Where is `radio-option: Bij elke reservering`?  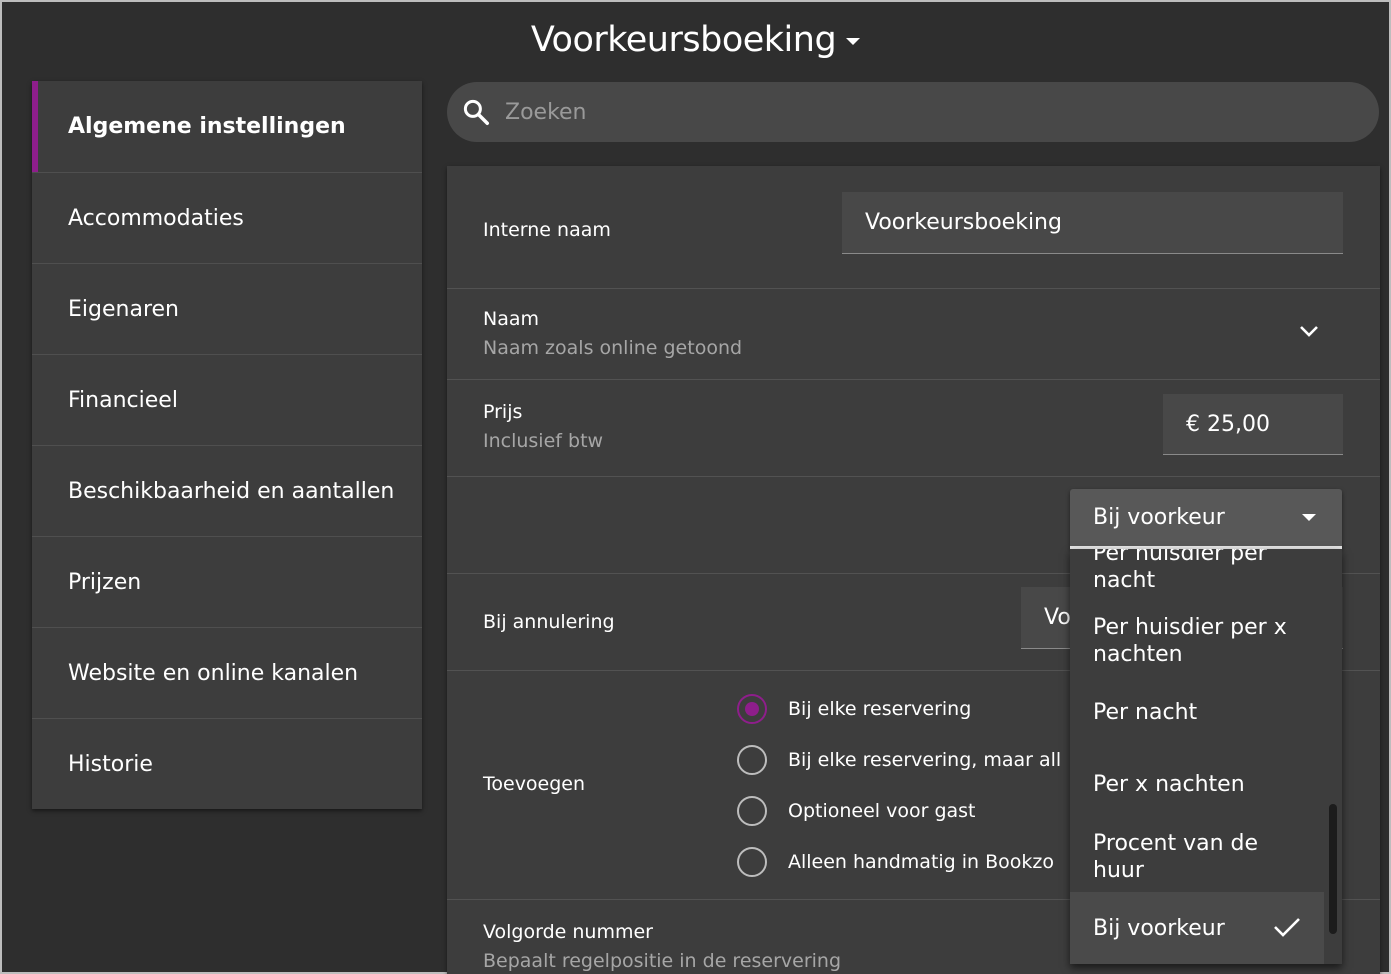
radio-option: Bij elke reservering is located at coordinates (854, 709).